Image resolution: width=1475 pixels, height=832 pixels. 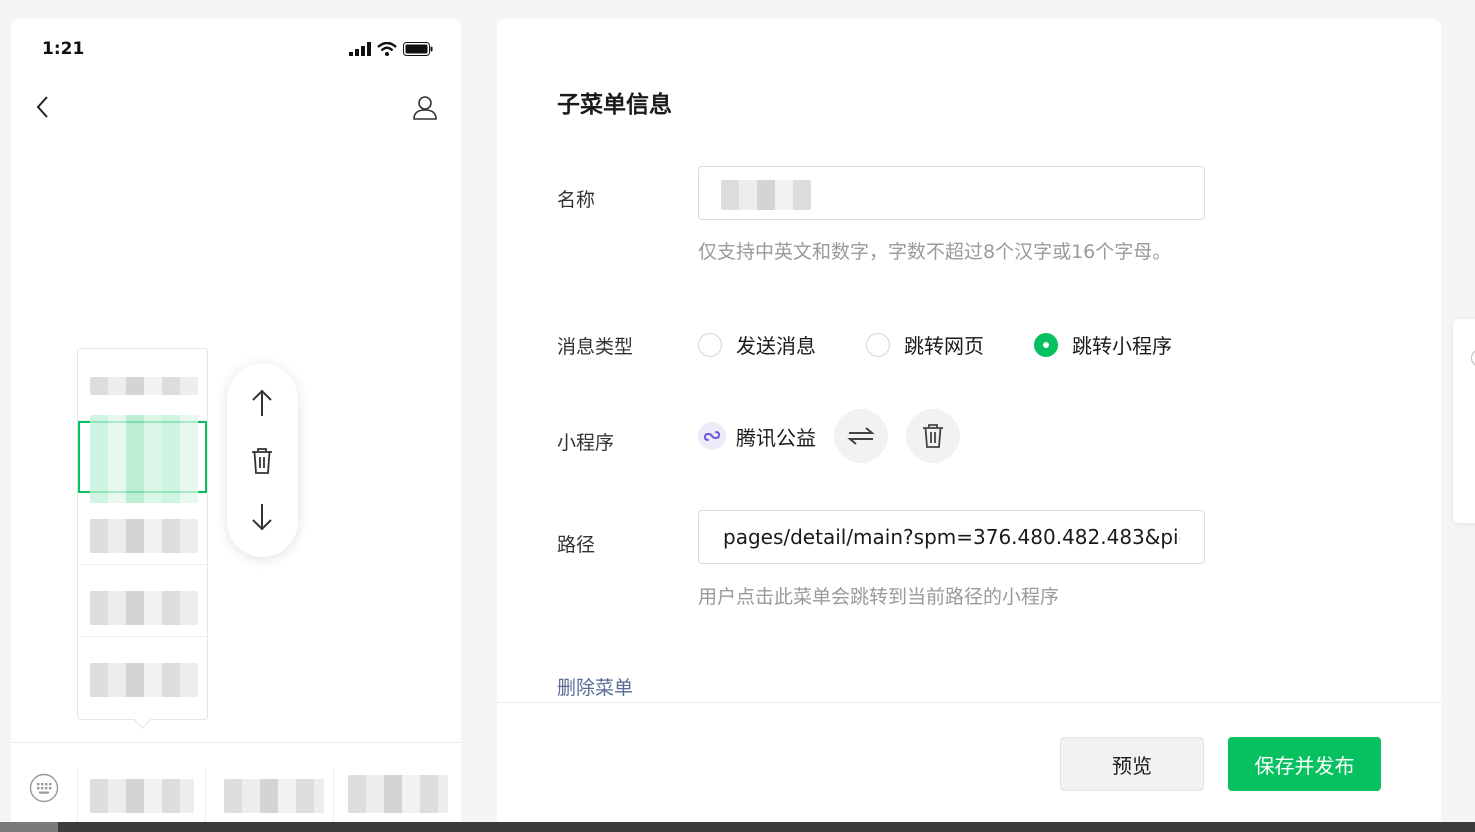 What do you see at coordinates (951, 193) in the screenshot?
I see `name-input` at bounding box center [951, 193].